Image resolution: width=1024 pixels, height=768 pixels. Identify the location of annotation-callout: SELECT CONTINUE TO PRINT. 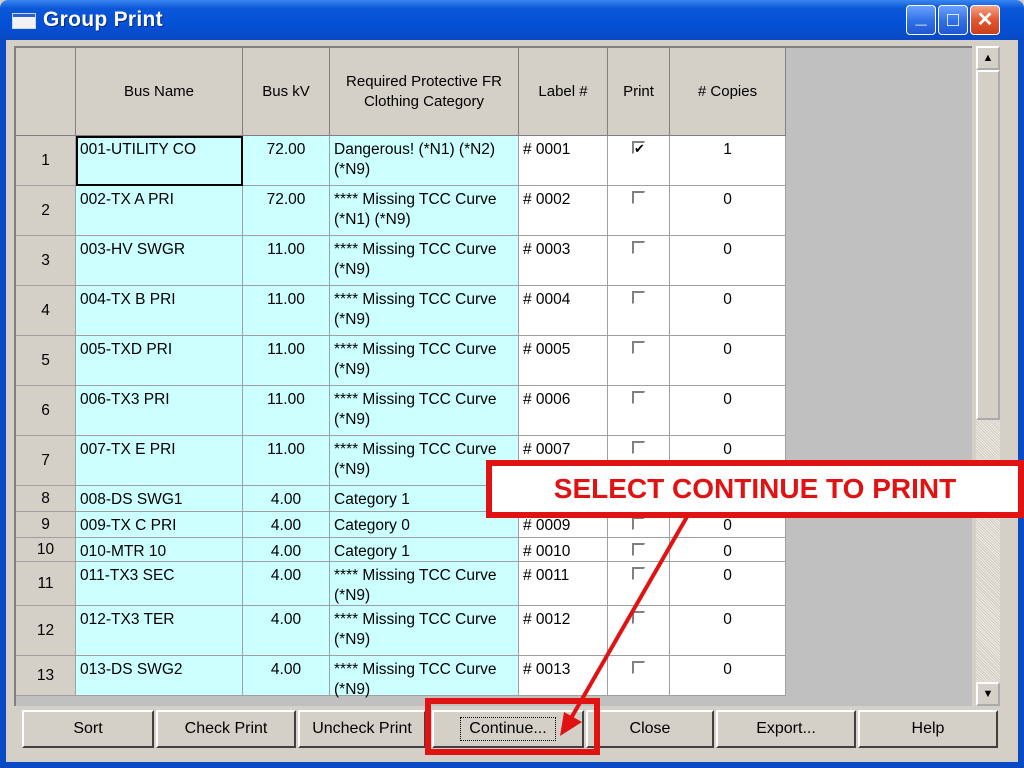
(755, 489).